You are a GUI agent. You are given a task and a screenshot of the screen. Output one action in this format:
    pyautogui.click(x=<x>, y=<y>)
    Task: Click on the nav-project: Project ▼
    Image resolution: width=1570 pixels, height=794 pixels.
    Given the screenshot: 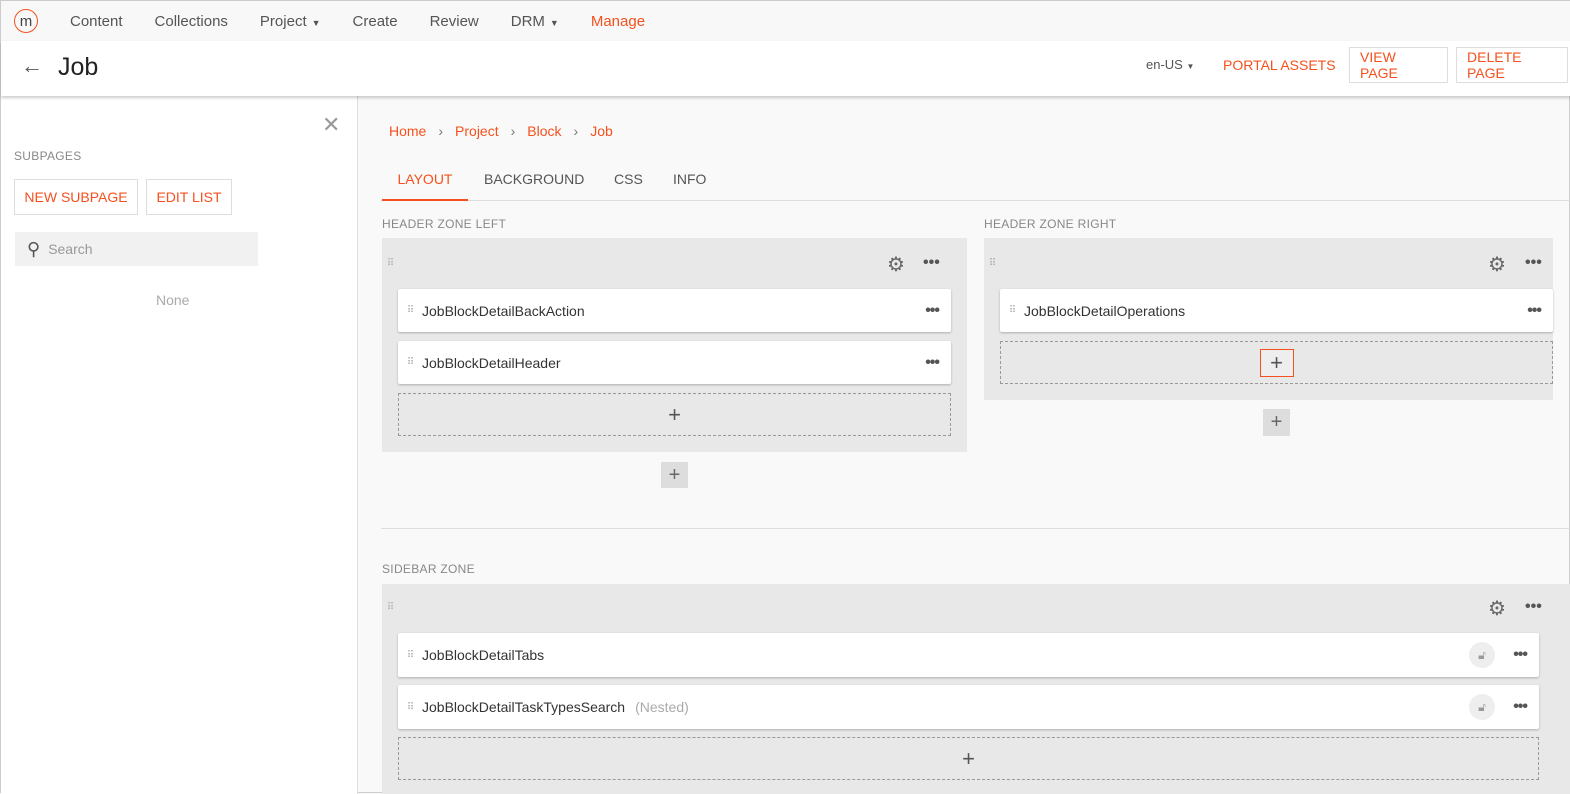 What is the action you would take?
    pyautogui.click(x=290, y=21)
    